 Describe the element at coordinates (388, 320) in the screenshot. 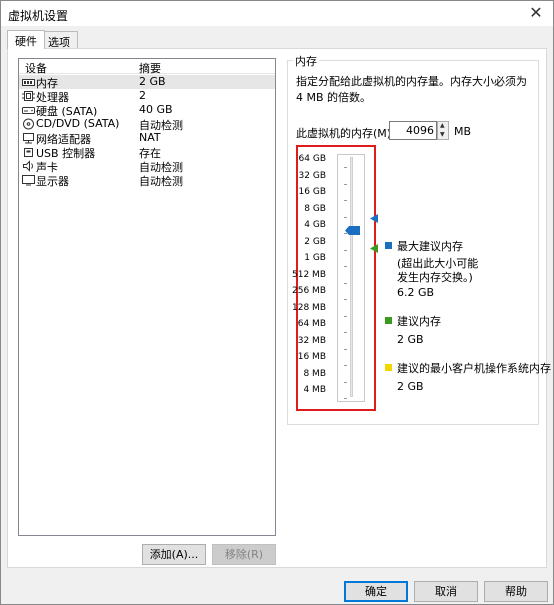

I see `recommended-swatch` at that location.